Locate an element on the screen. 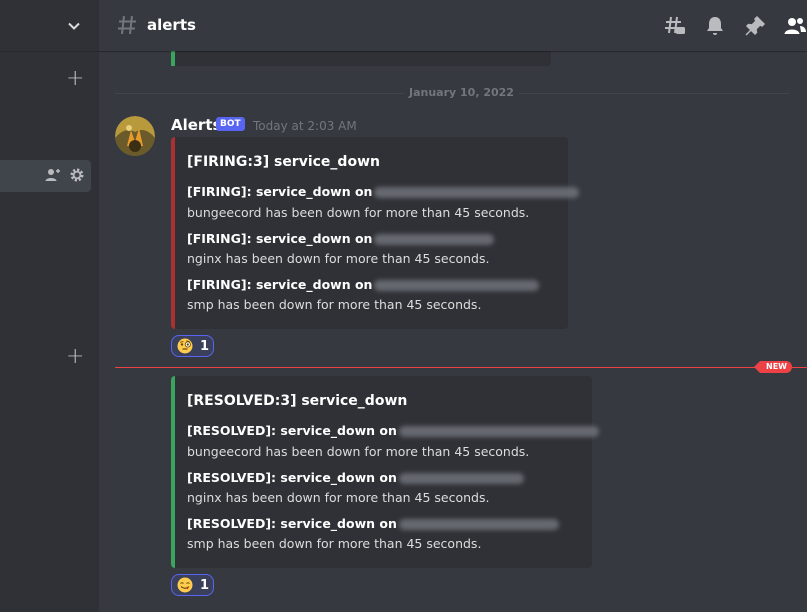 This screenshot has height=612, width=807. pin-icon is located at coordinates (755, 26).